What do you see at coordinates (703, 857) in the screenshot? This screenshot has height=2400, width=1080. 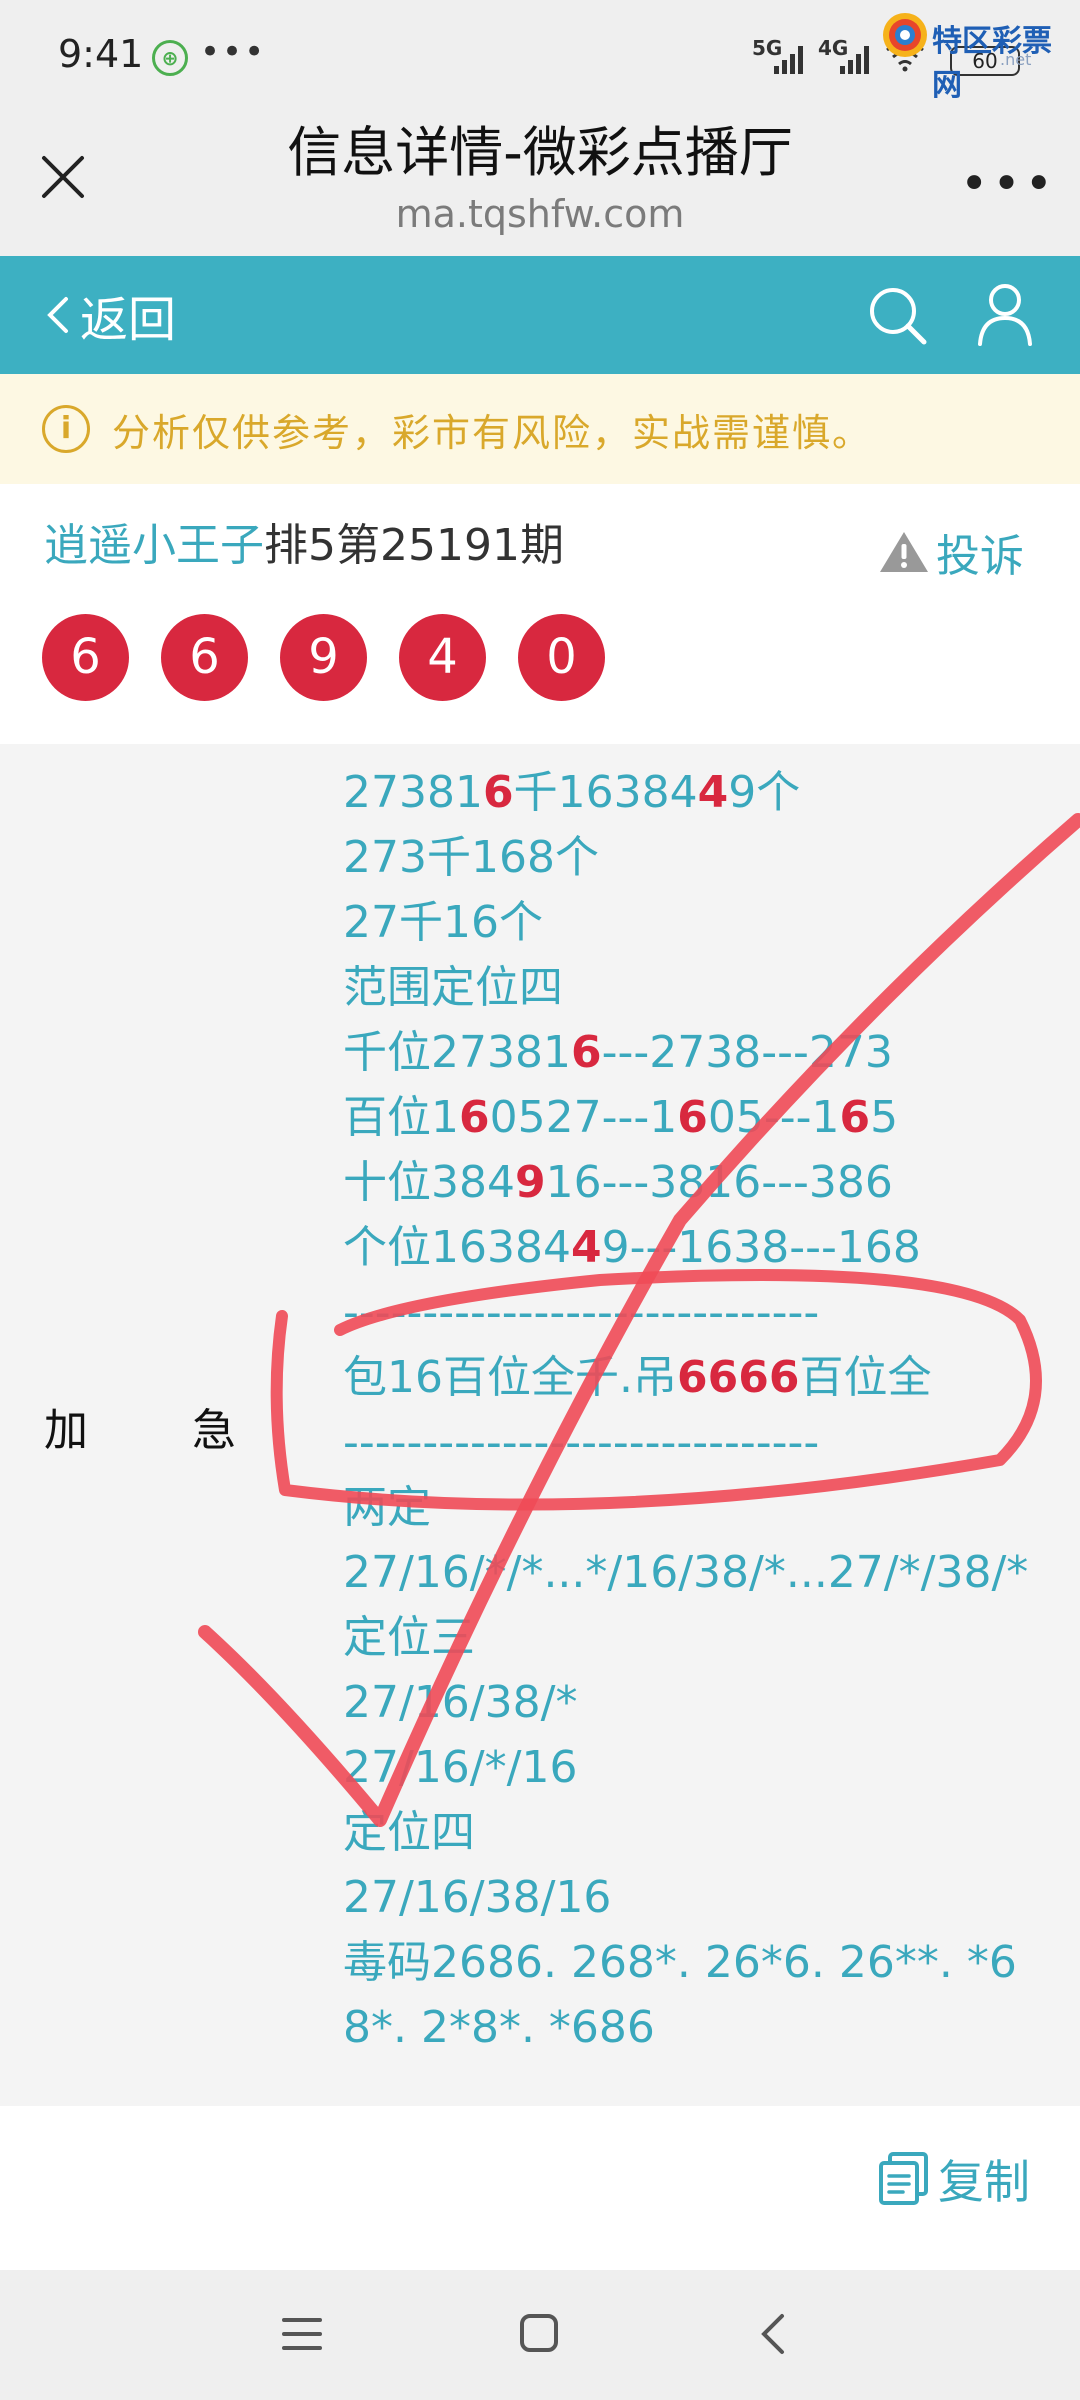 I see `post-line: 273千168个` at bounding box center [703, 857].